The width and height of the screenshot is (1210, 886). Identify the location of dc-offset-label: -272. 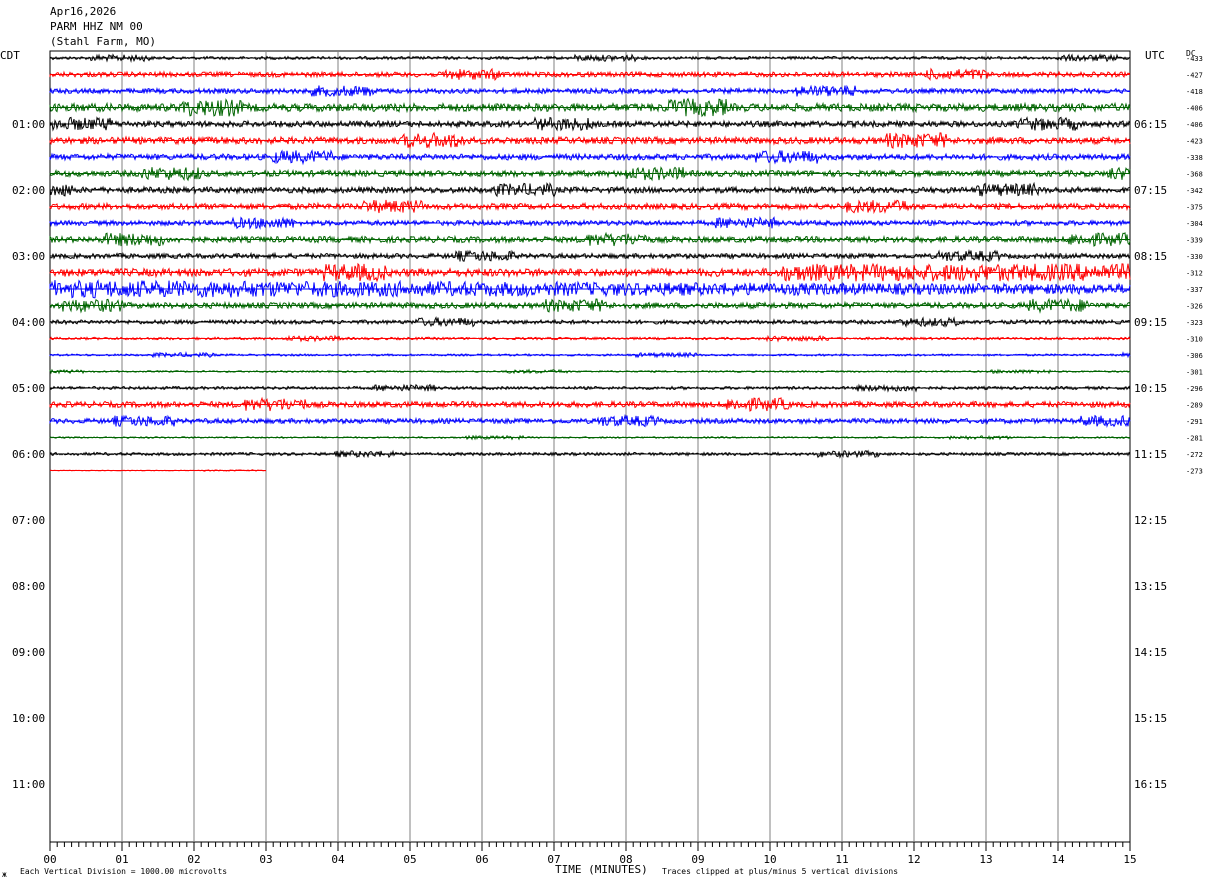
(1194, 455).